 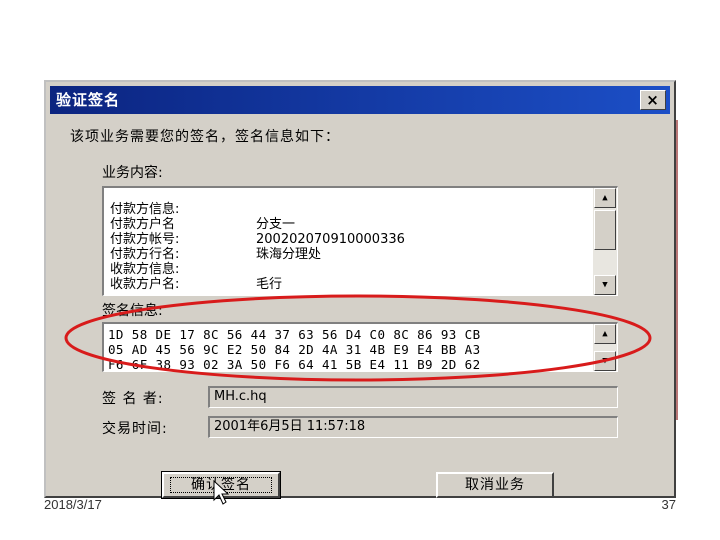 I want to click on content-value: 毛行, so click(x=269, y=284).